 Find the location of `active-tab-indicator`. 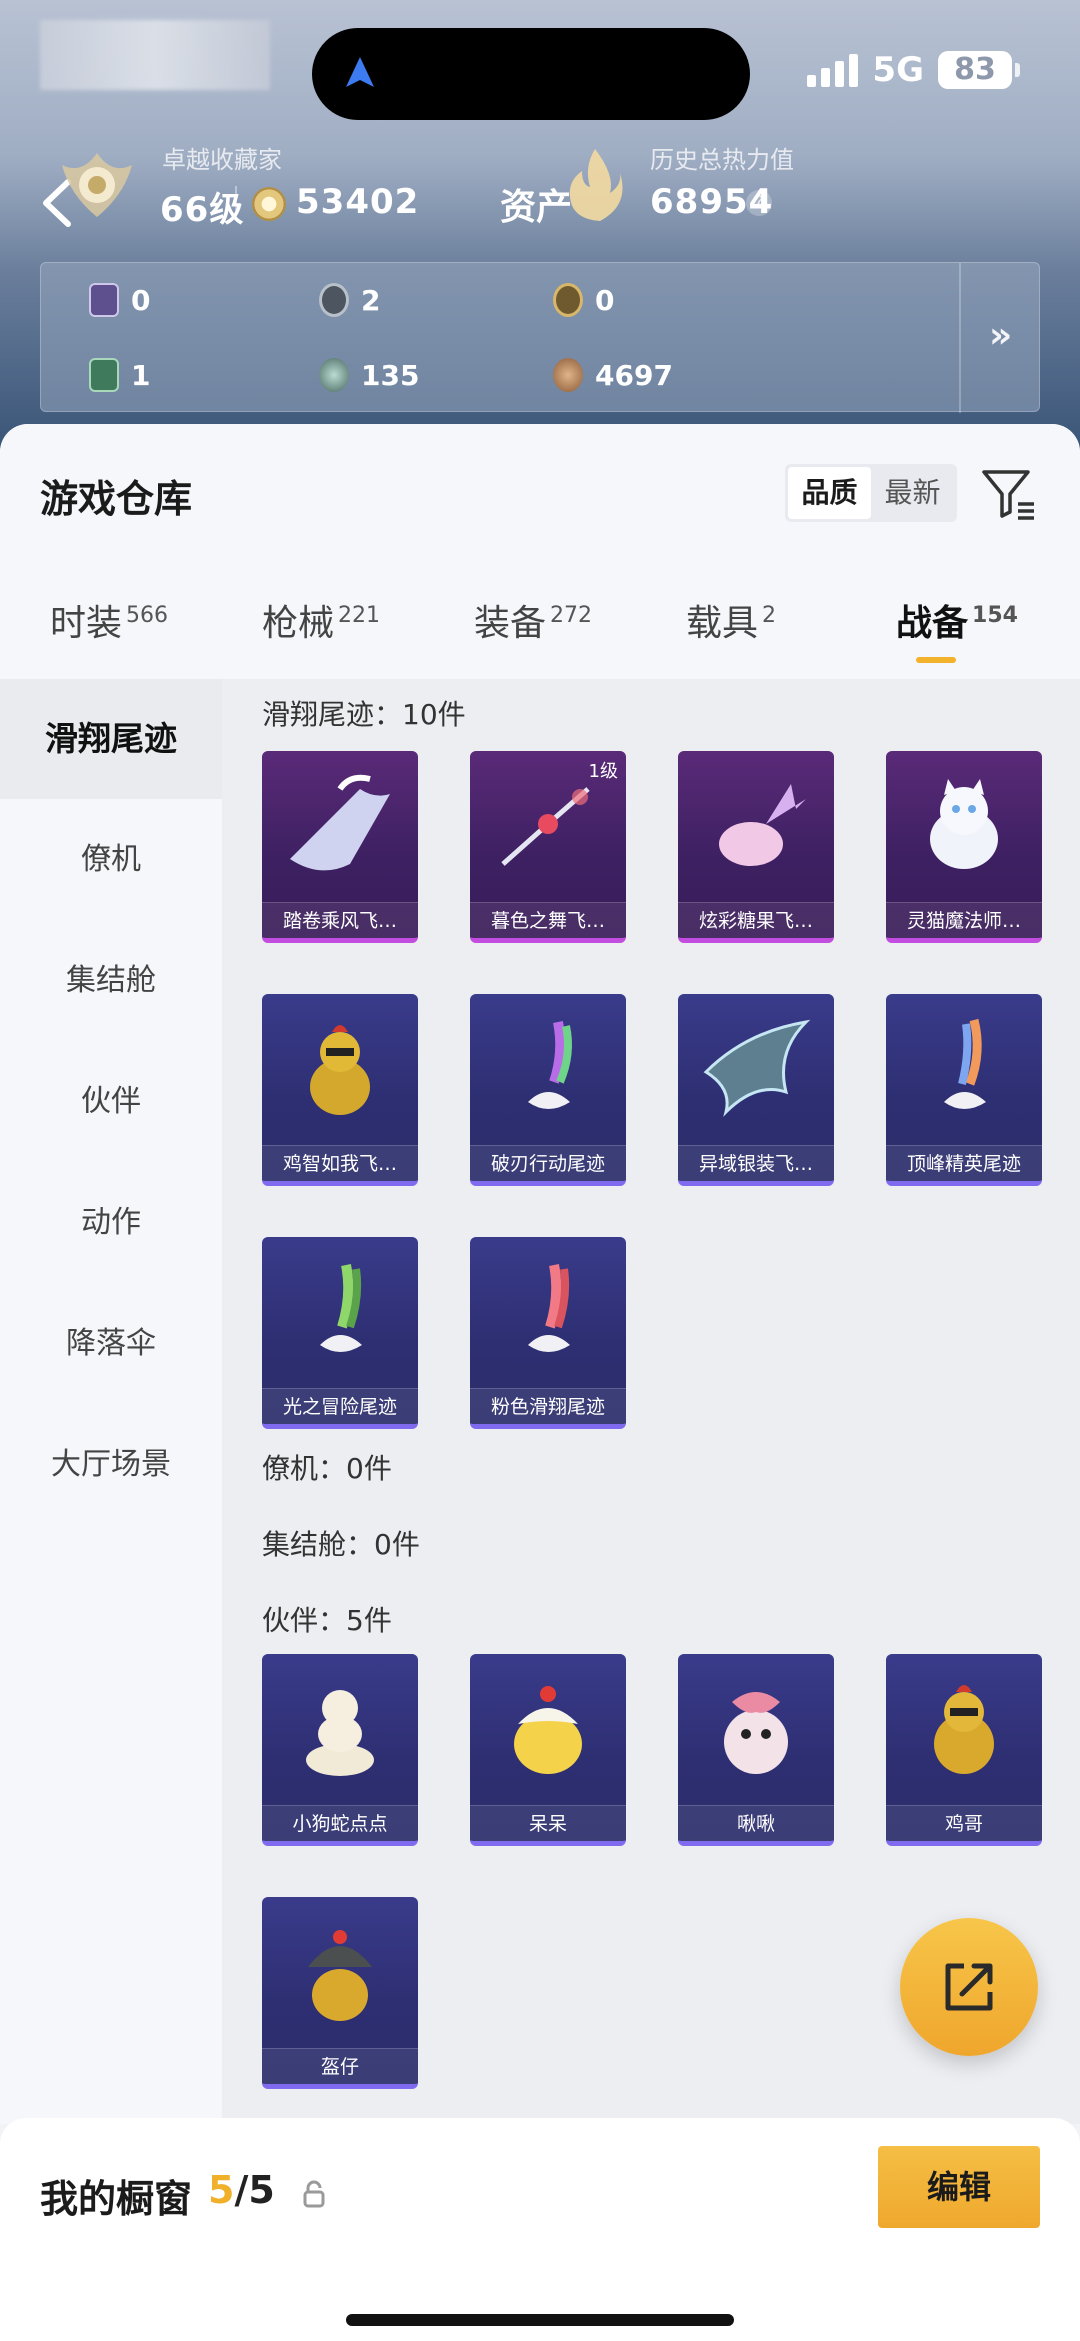

active-tab-indicator is located at coordinates (936, 660).